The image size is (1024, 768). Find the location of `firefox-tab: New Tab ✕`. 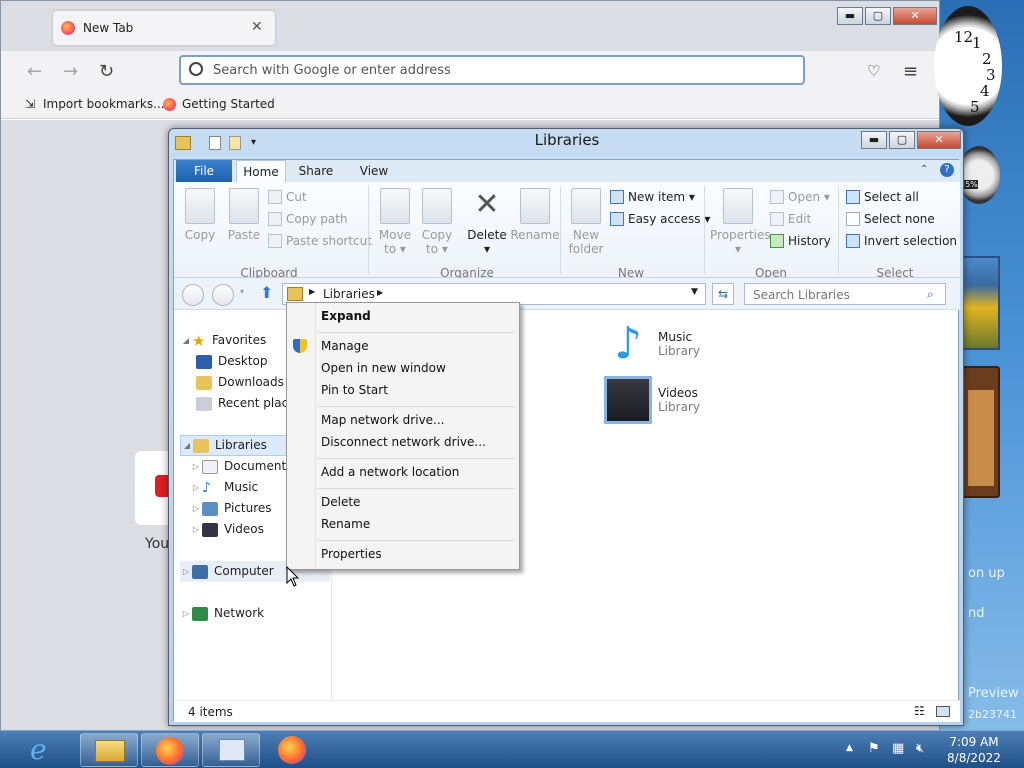

firefox-tab: New Tab ✕ is located at coordinates (164, 28).